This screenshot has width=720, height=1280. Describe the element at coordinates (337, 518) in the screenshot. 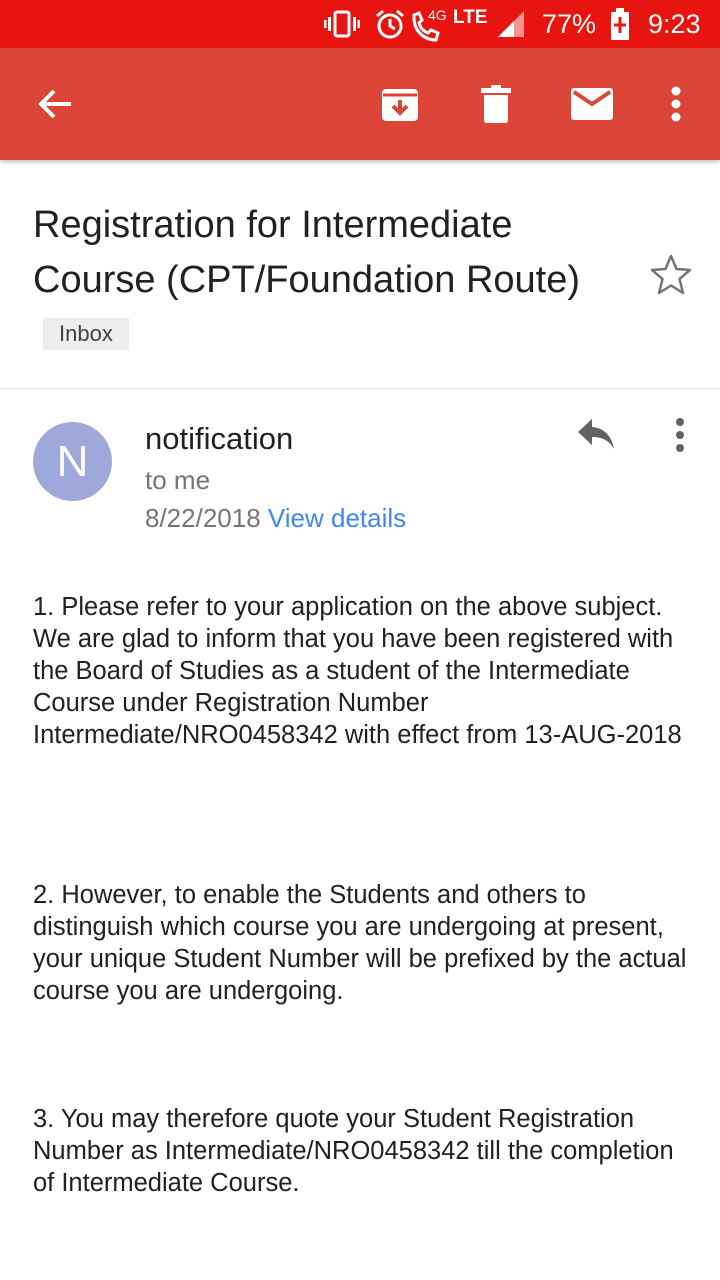

I see `view-details-link: View details` at that location.